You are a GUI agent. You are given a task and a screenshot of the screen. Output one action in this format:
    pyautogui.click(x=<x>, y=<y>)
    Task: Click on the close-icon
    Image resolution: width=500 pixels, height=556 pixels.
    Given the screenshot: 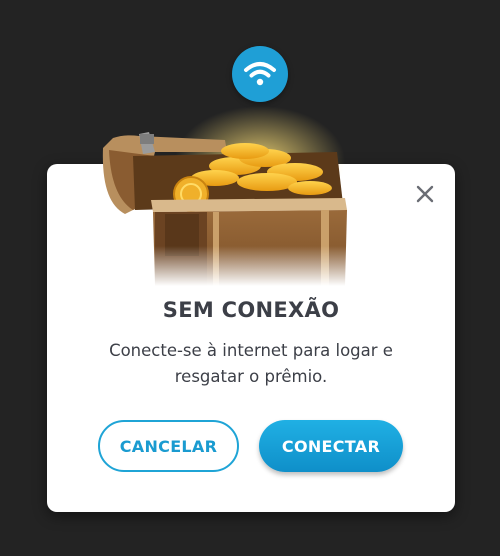 What is the action you would take?
    pyautogui.click(x=425, y=194)
    